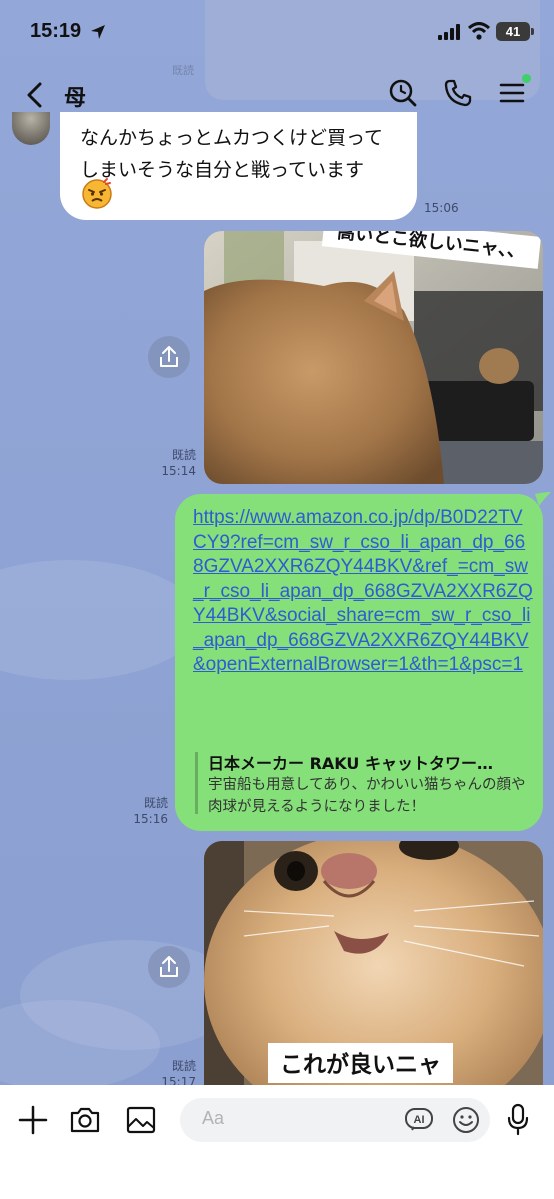 Image resolution: width=554 pixels, height=1199 pixels. Describe the element at coordinates (403, 93) in the screenshot. I see `search-icon` at that location.